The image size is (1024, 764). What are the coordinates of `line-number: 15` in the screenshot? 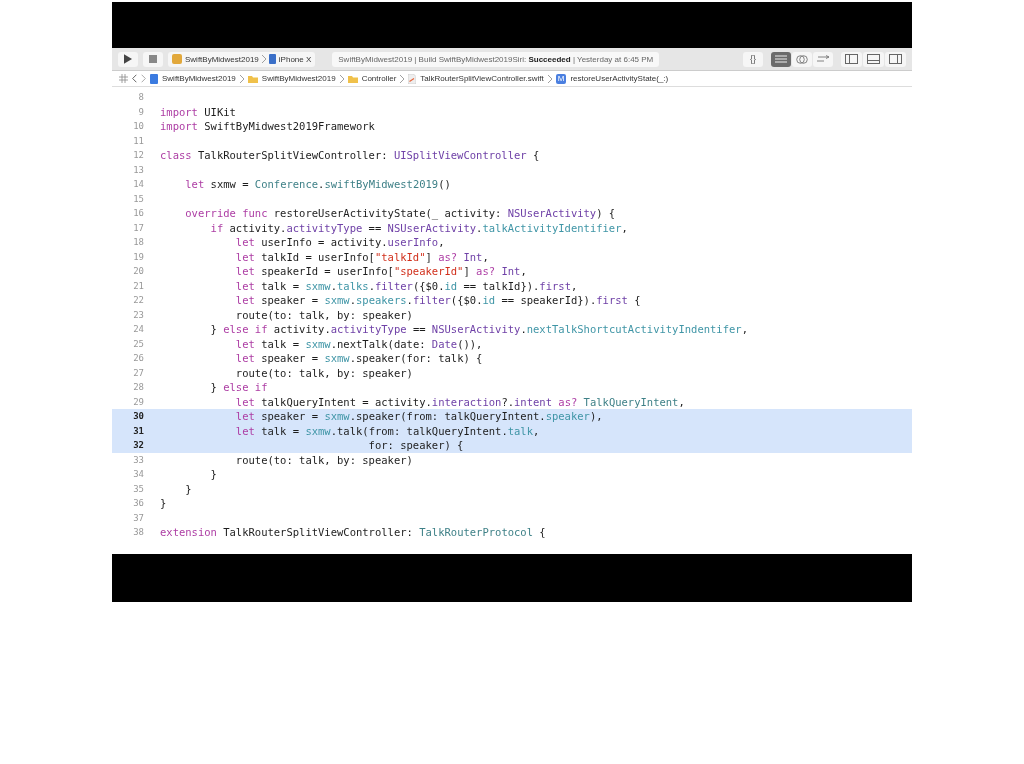 It's located at (138, 199).